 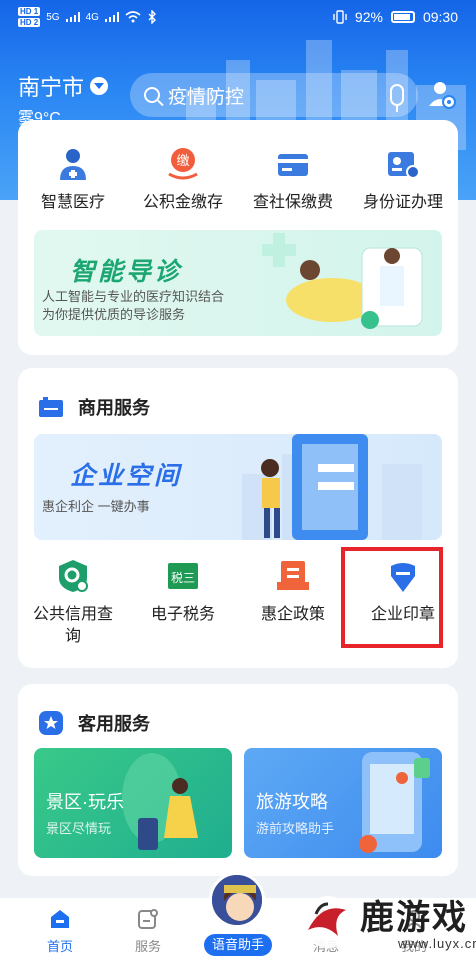 What do you see at coordinates (394, 802) in the screenshot?
I see `phone-map-illustration` at bounding box center [394, 802].